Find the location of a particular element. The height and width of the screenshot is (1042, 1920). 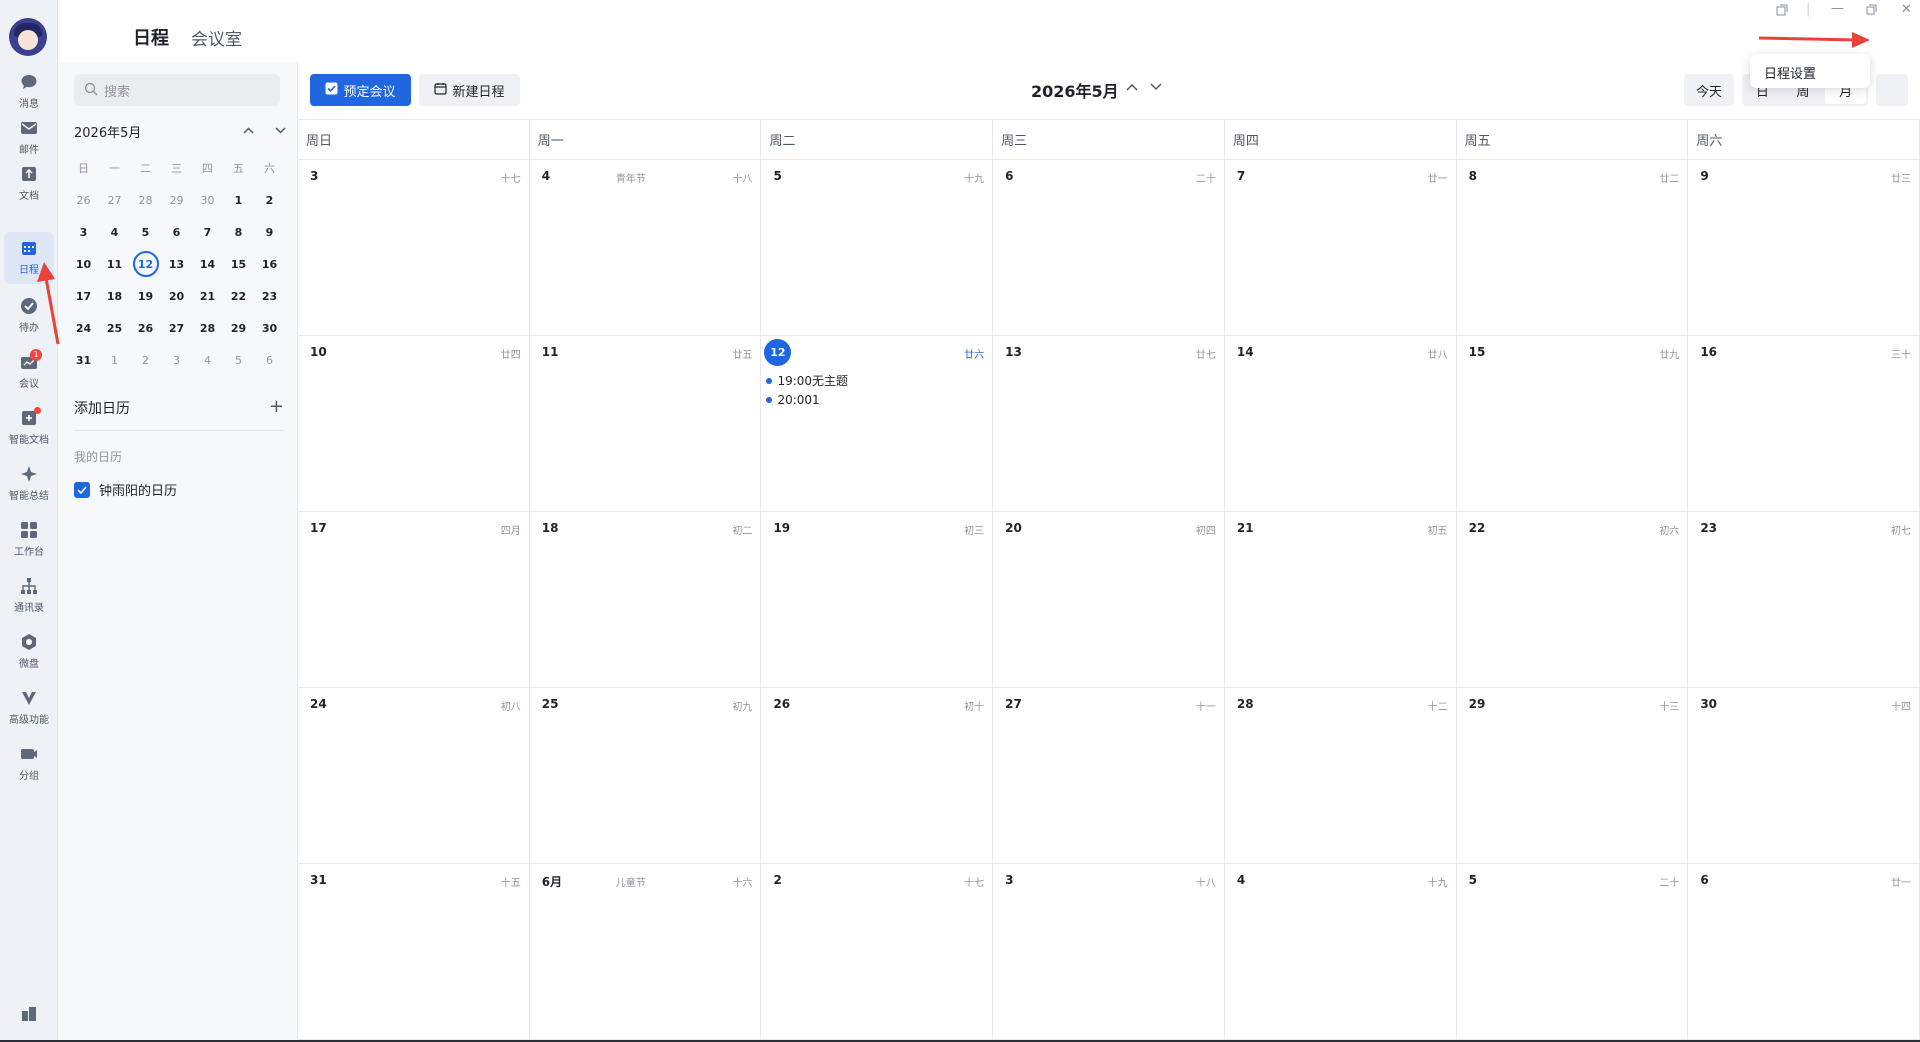

plus-icon: + is located at coordinates (276, 406).